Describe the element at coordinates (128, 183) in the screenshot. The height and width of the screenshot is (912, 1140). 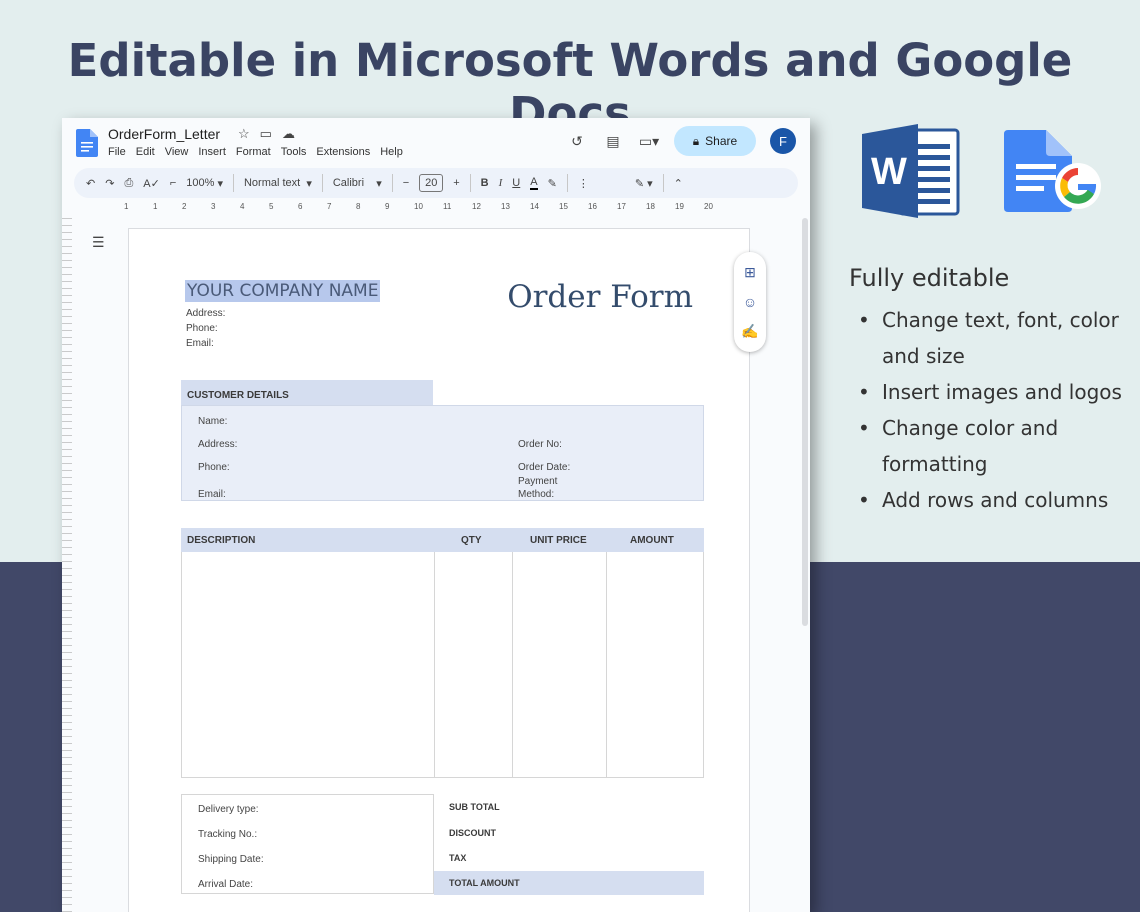
I see `print-icon: ⎙` at that location.